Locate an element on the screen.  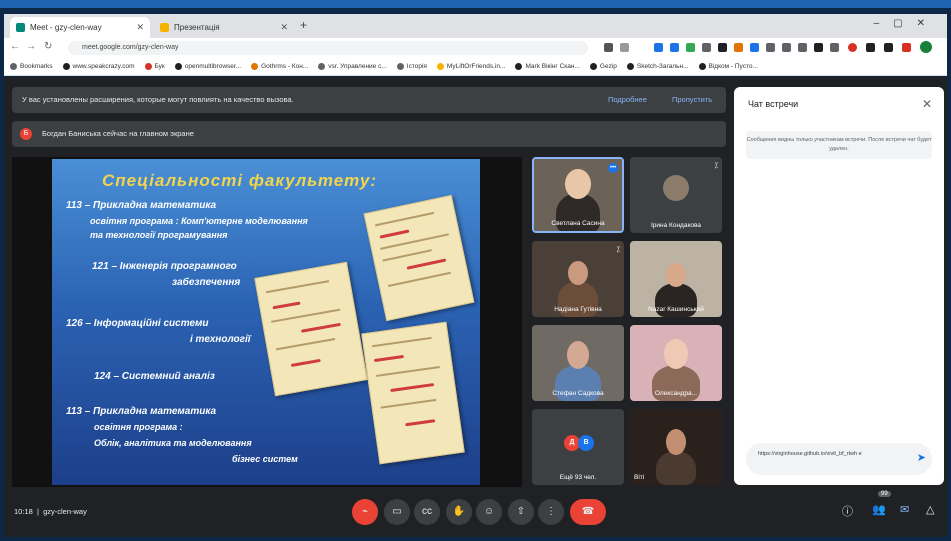
bookmark-item: Gezip is located at coordinates (603, 66).